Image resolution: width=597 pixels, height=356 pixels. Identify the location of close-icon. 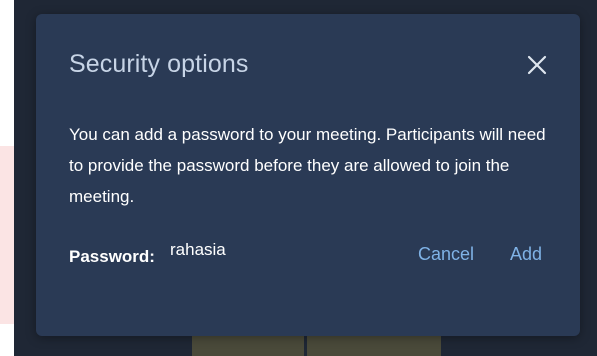
(537, 65).